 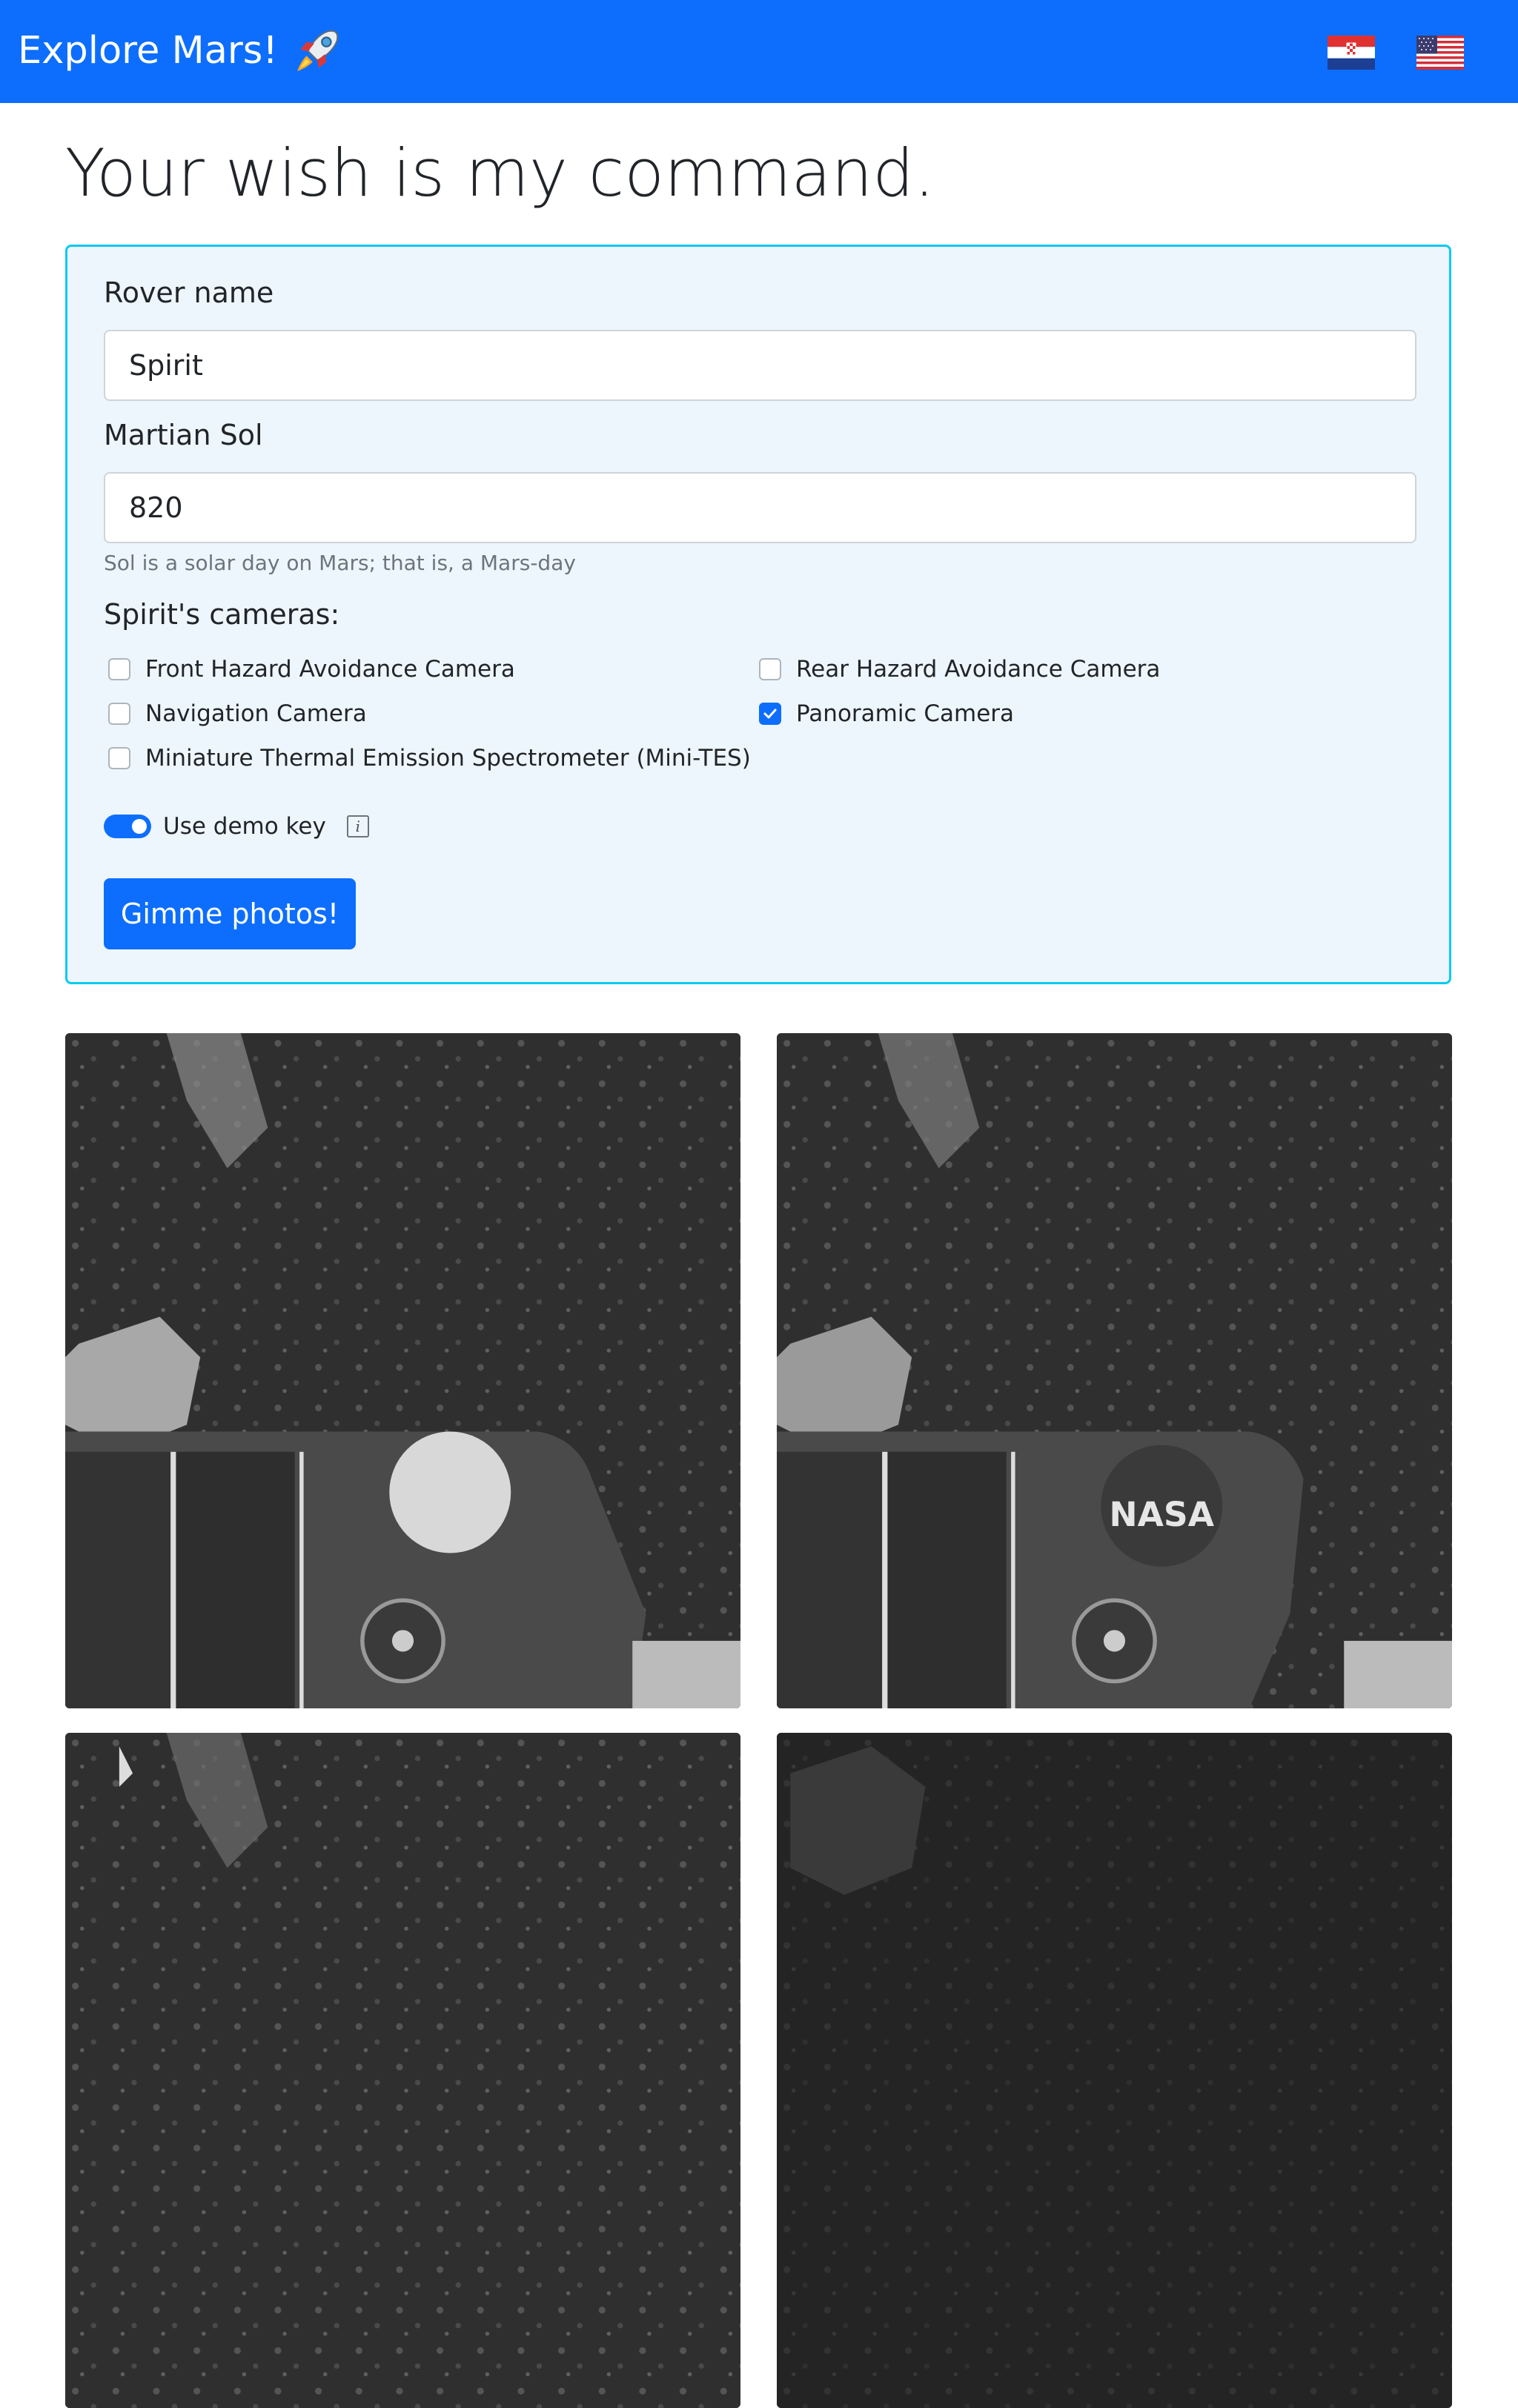 I want to click on gimme-photos-button: Gimme photos!, so click(x=230, y=914).